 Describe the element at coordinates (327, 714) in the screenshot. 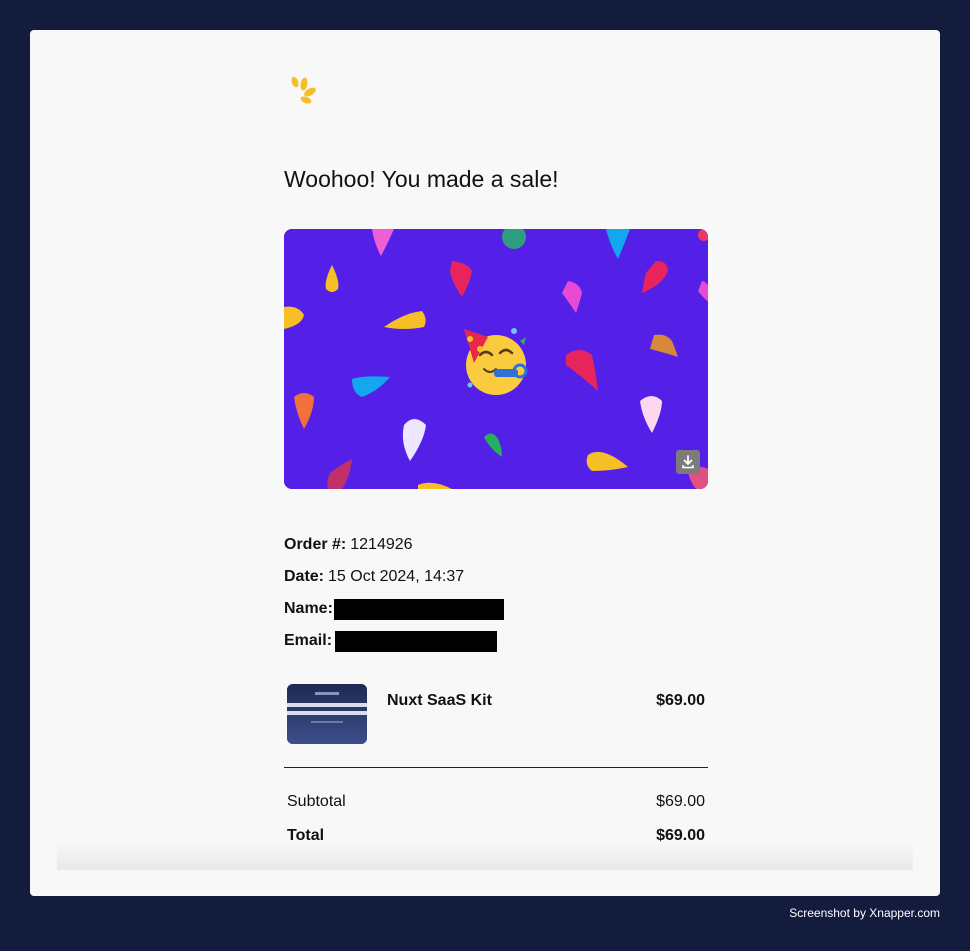

I see `product-thumbnail` at that location.